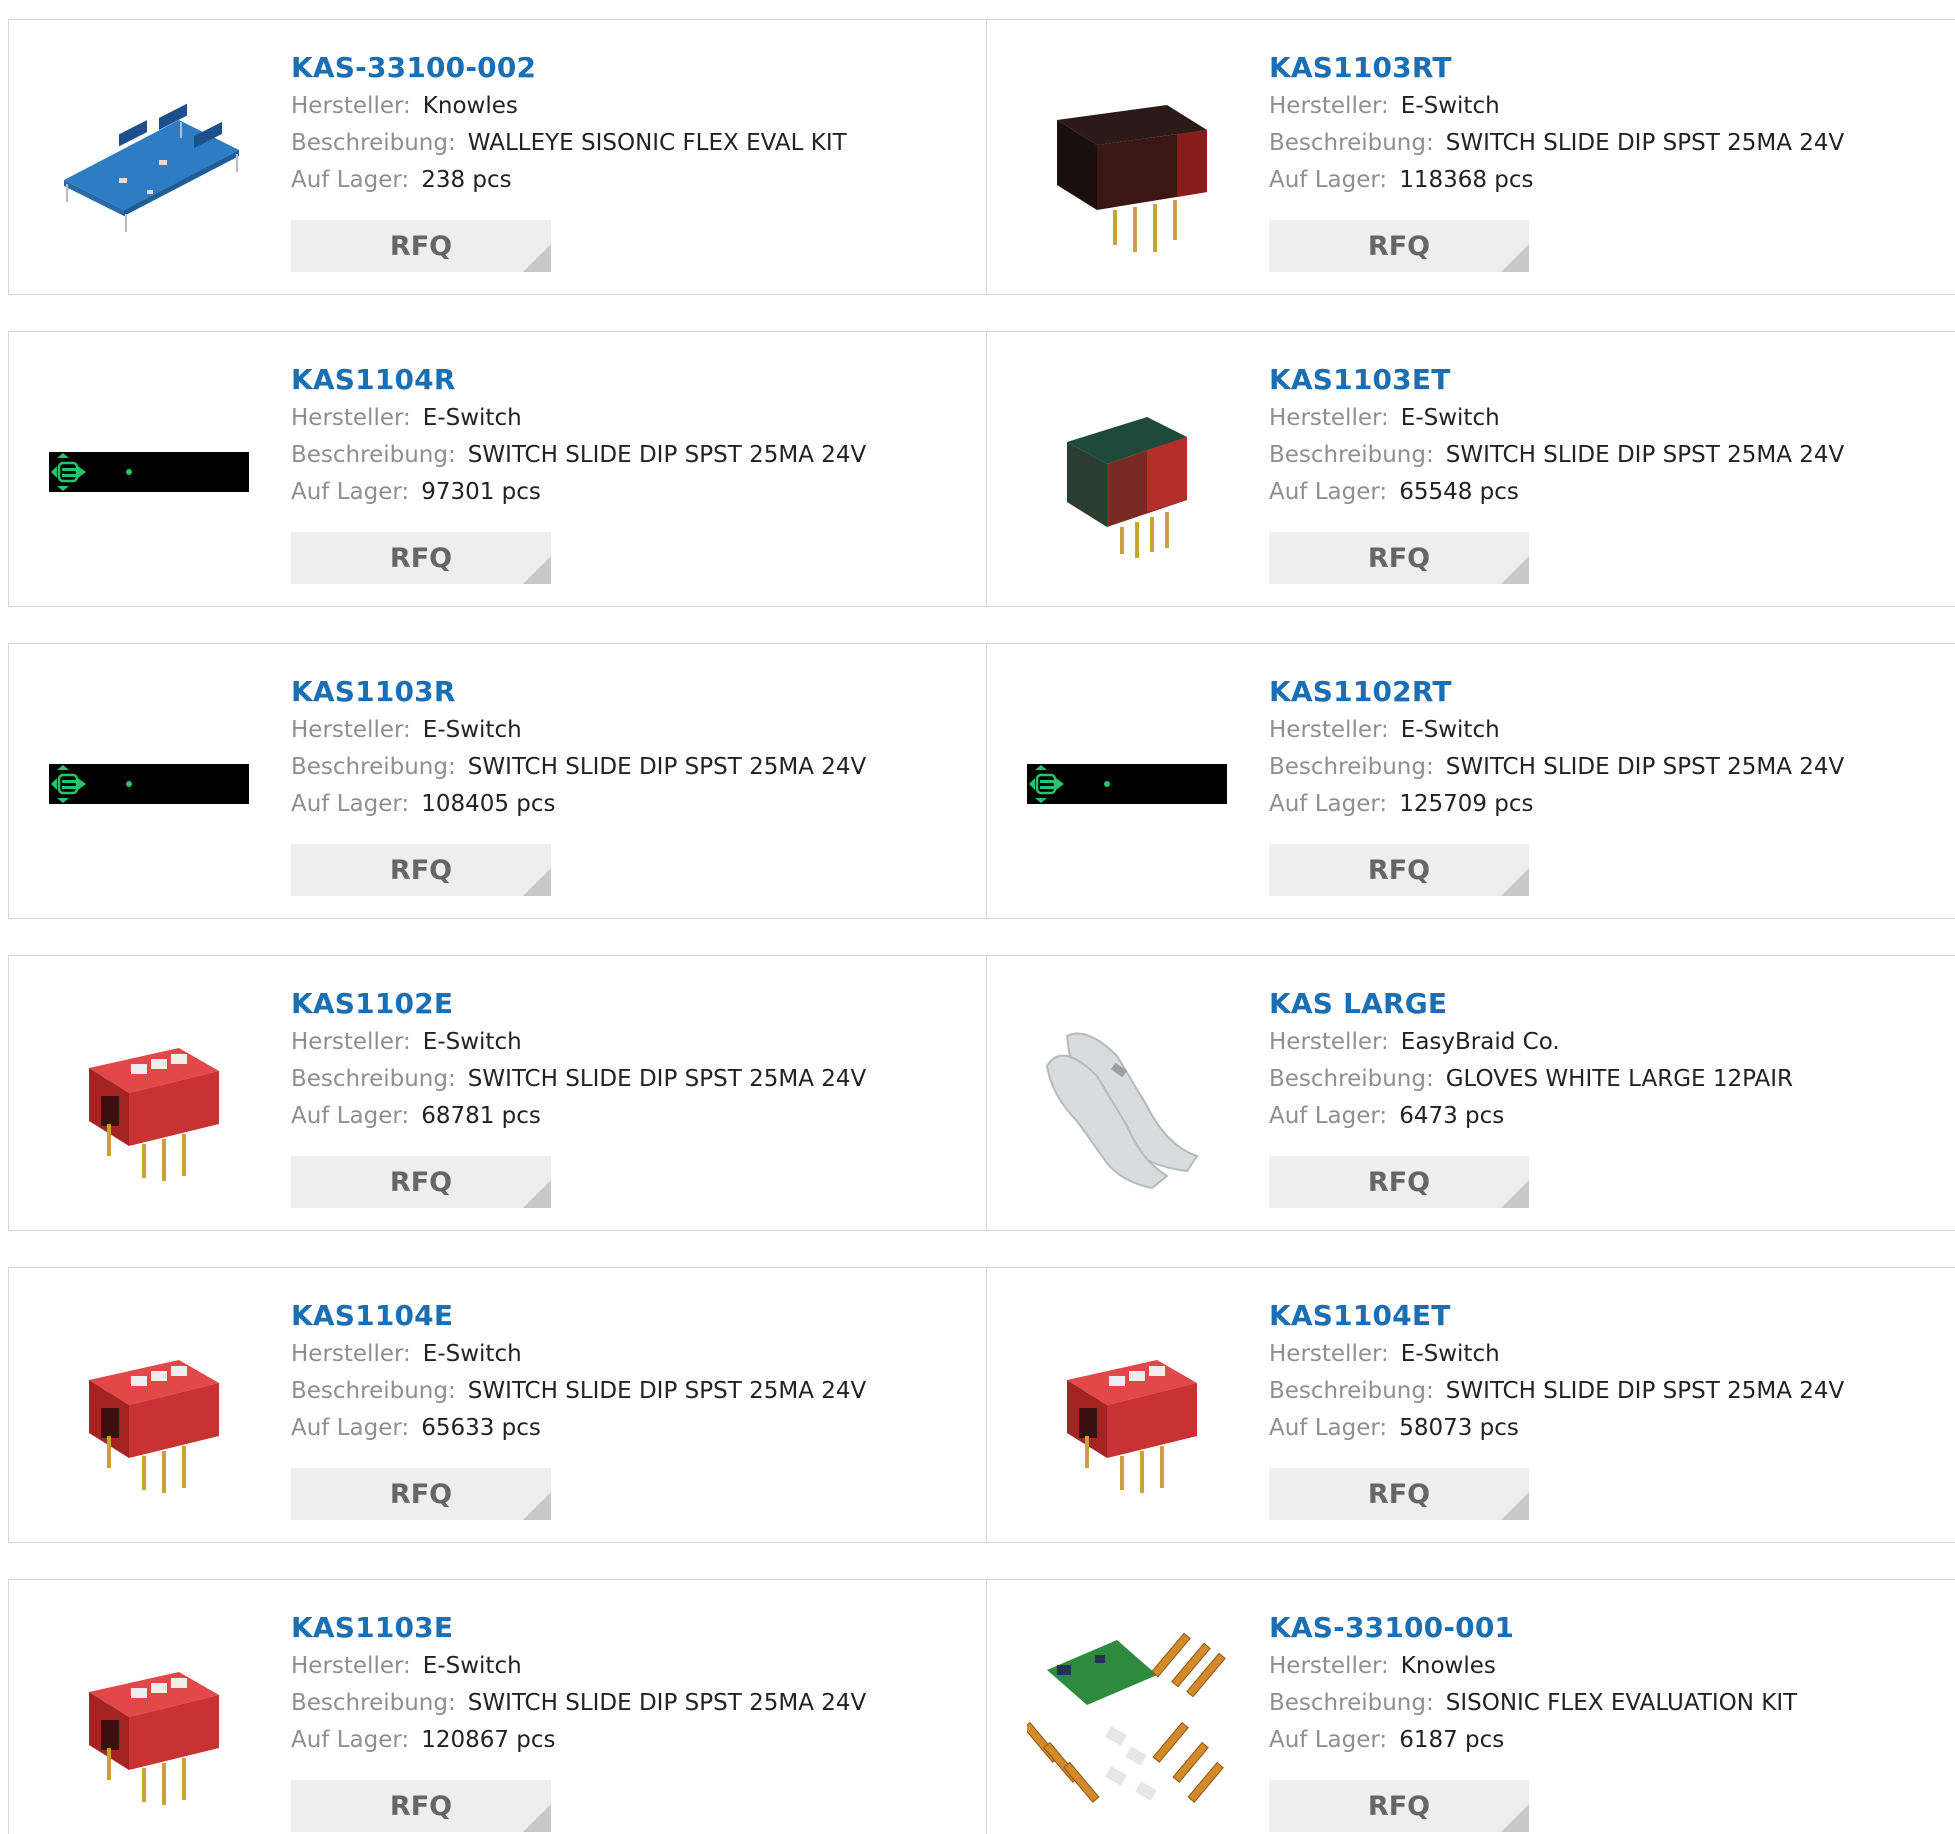 Image resolution: width=1955 pixels, height=1834 pixels. I want to click on stock-value: 238 pcs, so click(466, 180).